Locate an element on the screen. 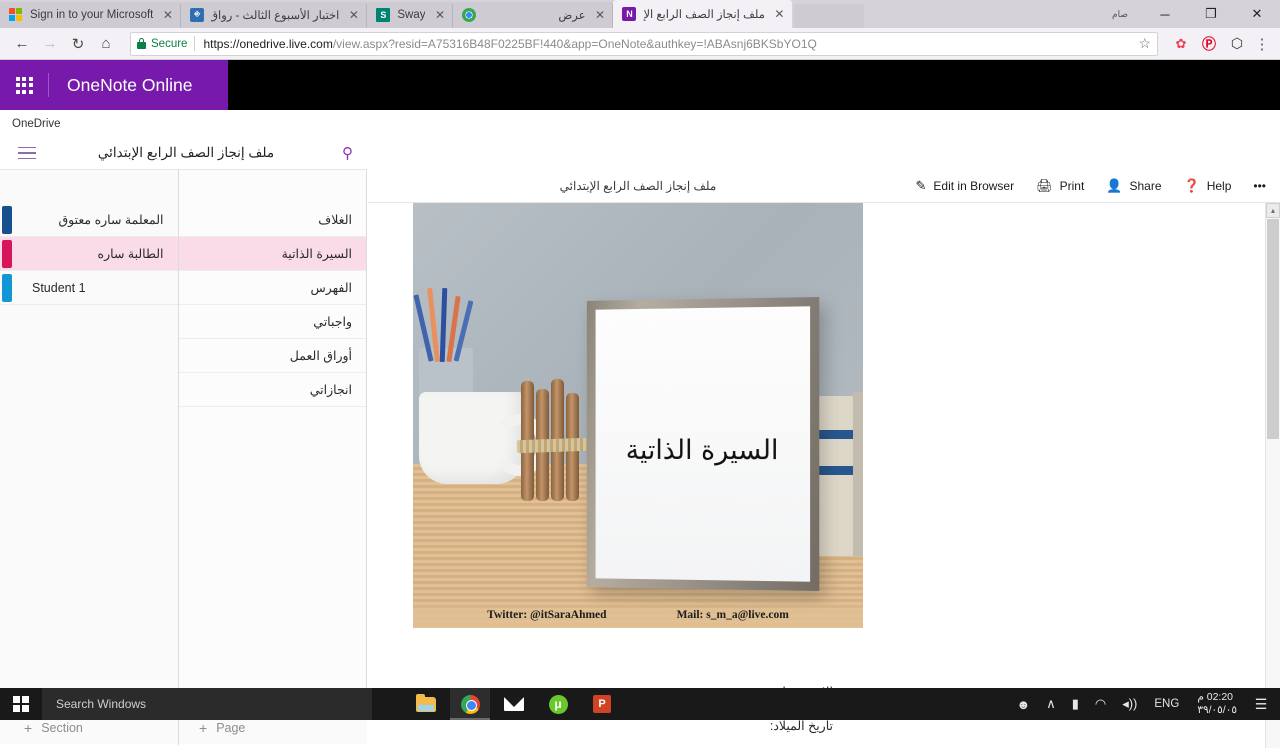 This screenshot has width=1280, height=748. language-indicator: ENG is located at coordinates (1166, 704).